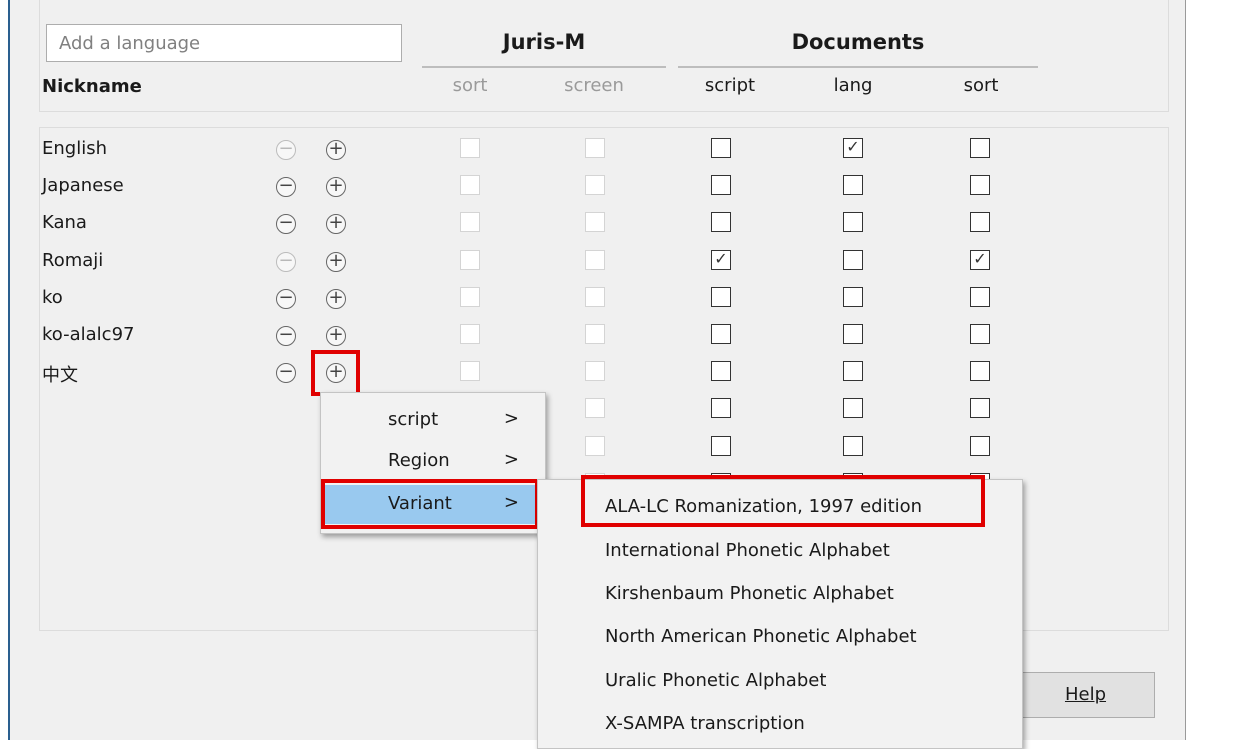  I want to click on language-nickname: Romaji, so click(73, 260).